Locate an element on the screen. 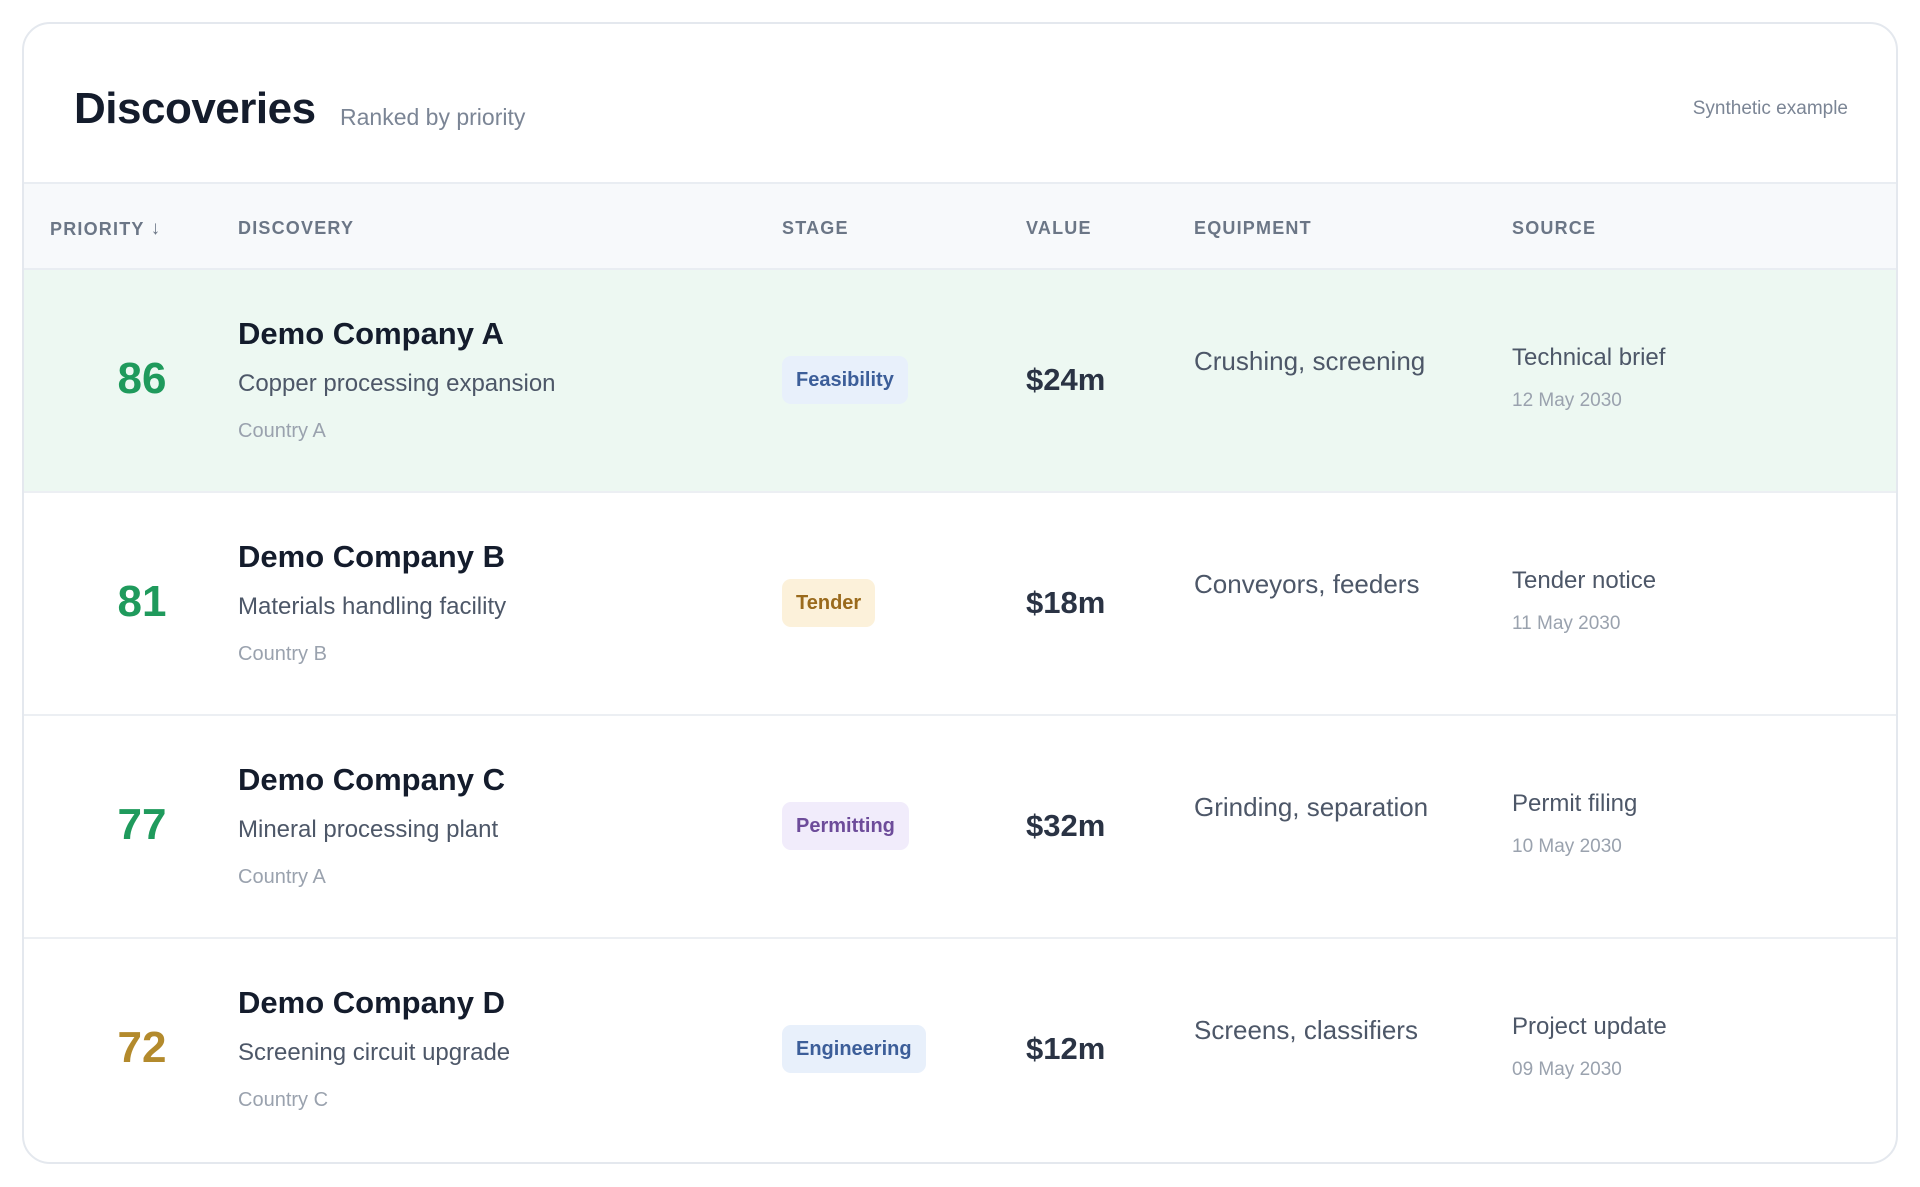  stage-badge: Tender is located at coordinates (829, 603).